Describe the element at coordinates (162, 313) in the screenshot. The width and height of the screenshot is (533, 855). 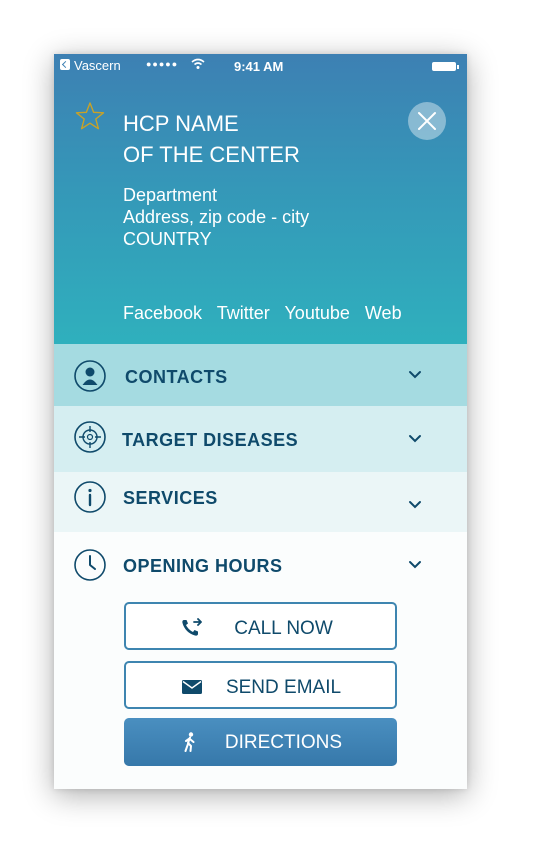
I see `facebook-link: Facebook` at that location.